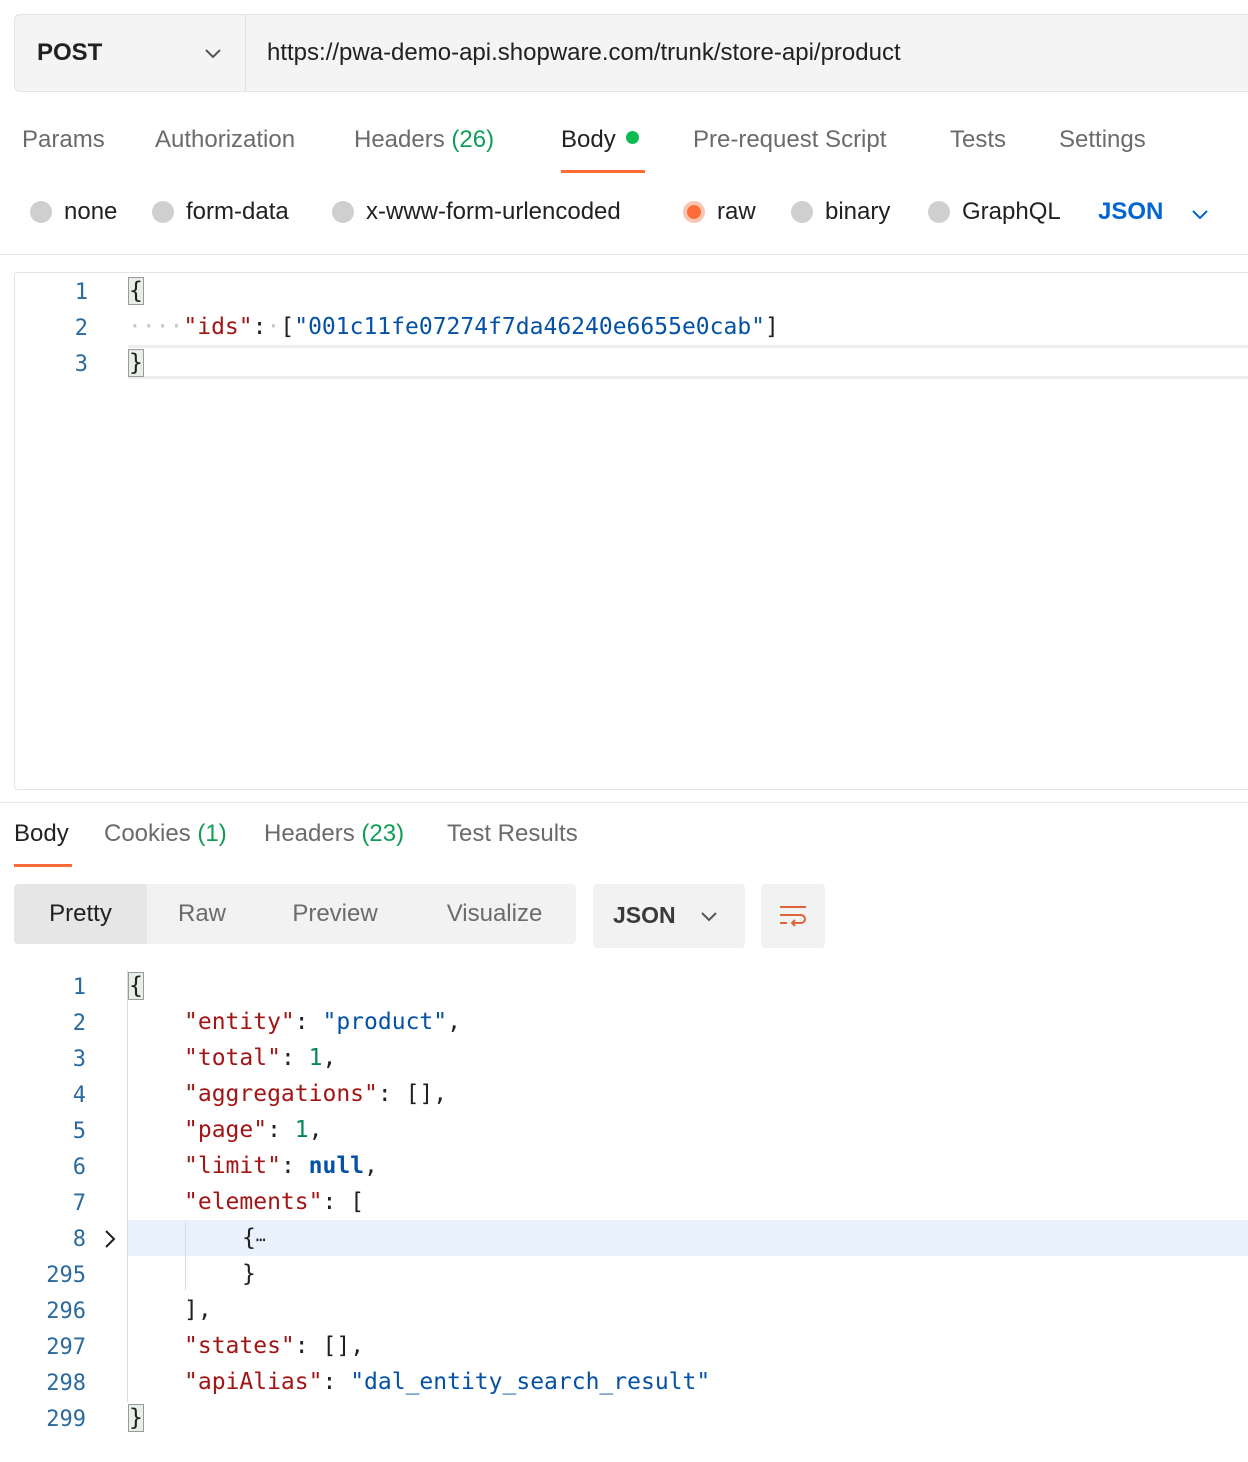 The width and height of the screenshot is (1248, 1462). Describe the element at coordinates (512, 834) in the screenshot. I see `response-tab-test-results: Test Results` at that location.